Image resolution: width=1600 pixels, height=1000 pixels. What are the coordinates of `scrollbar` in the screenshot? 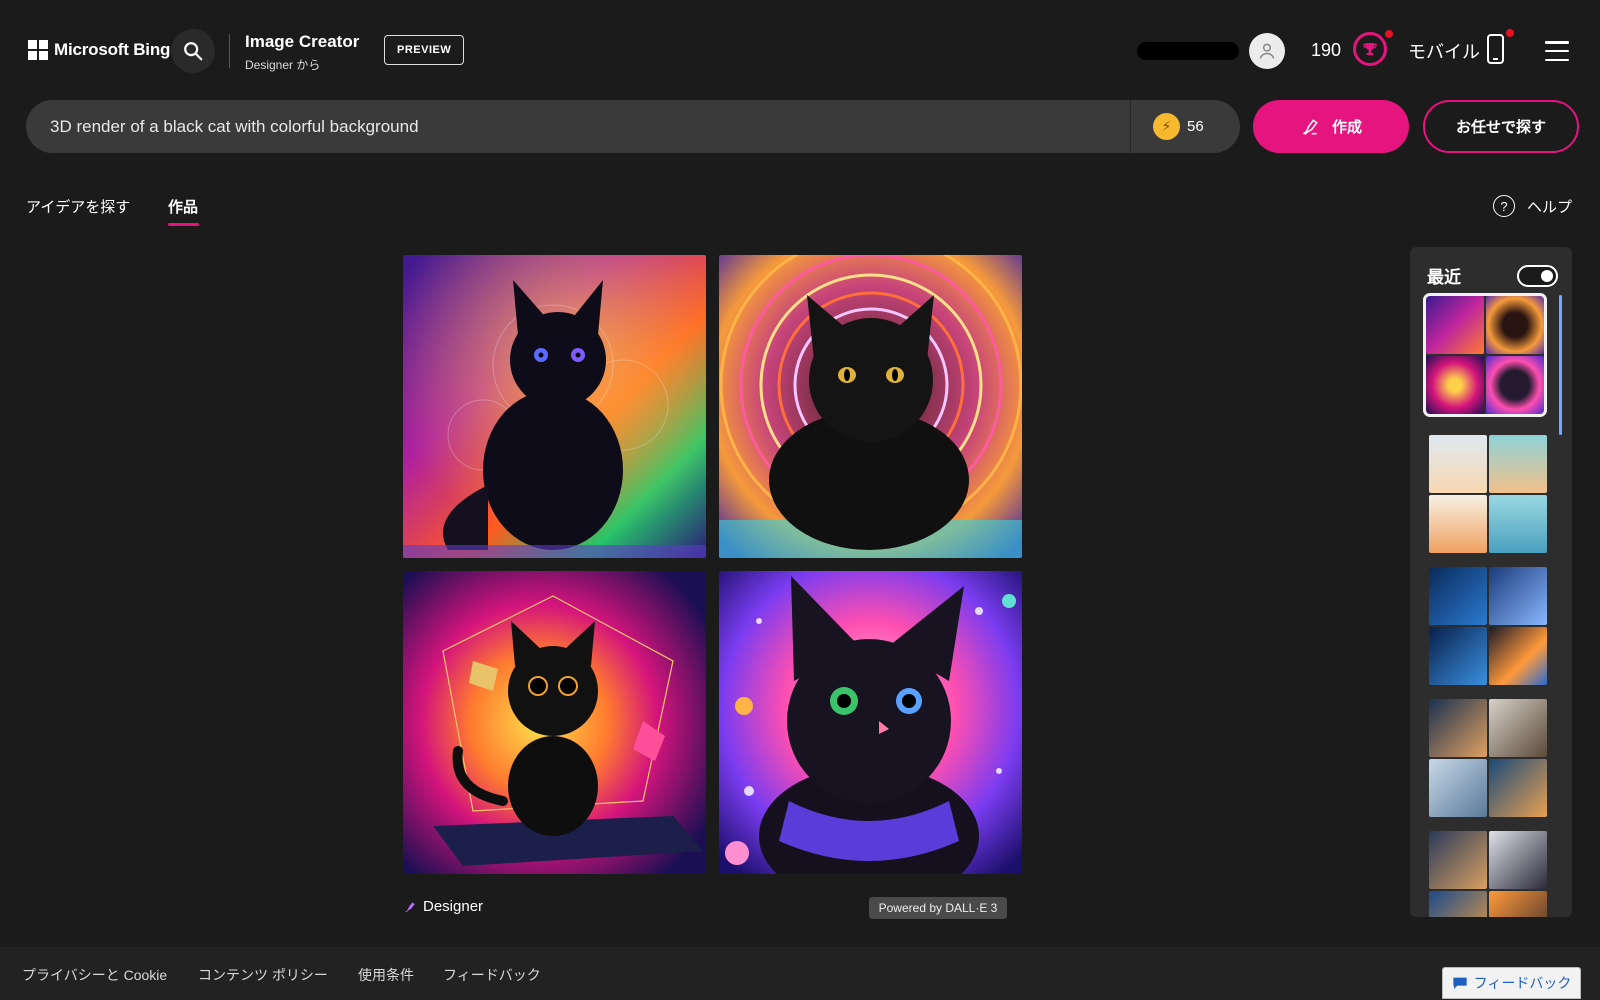 It's located at (1560, 365).